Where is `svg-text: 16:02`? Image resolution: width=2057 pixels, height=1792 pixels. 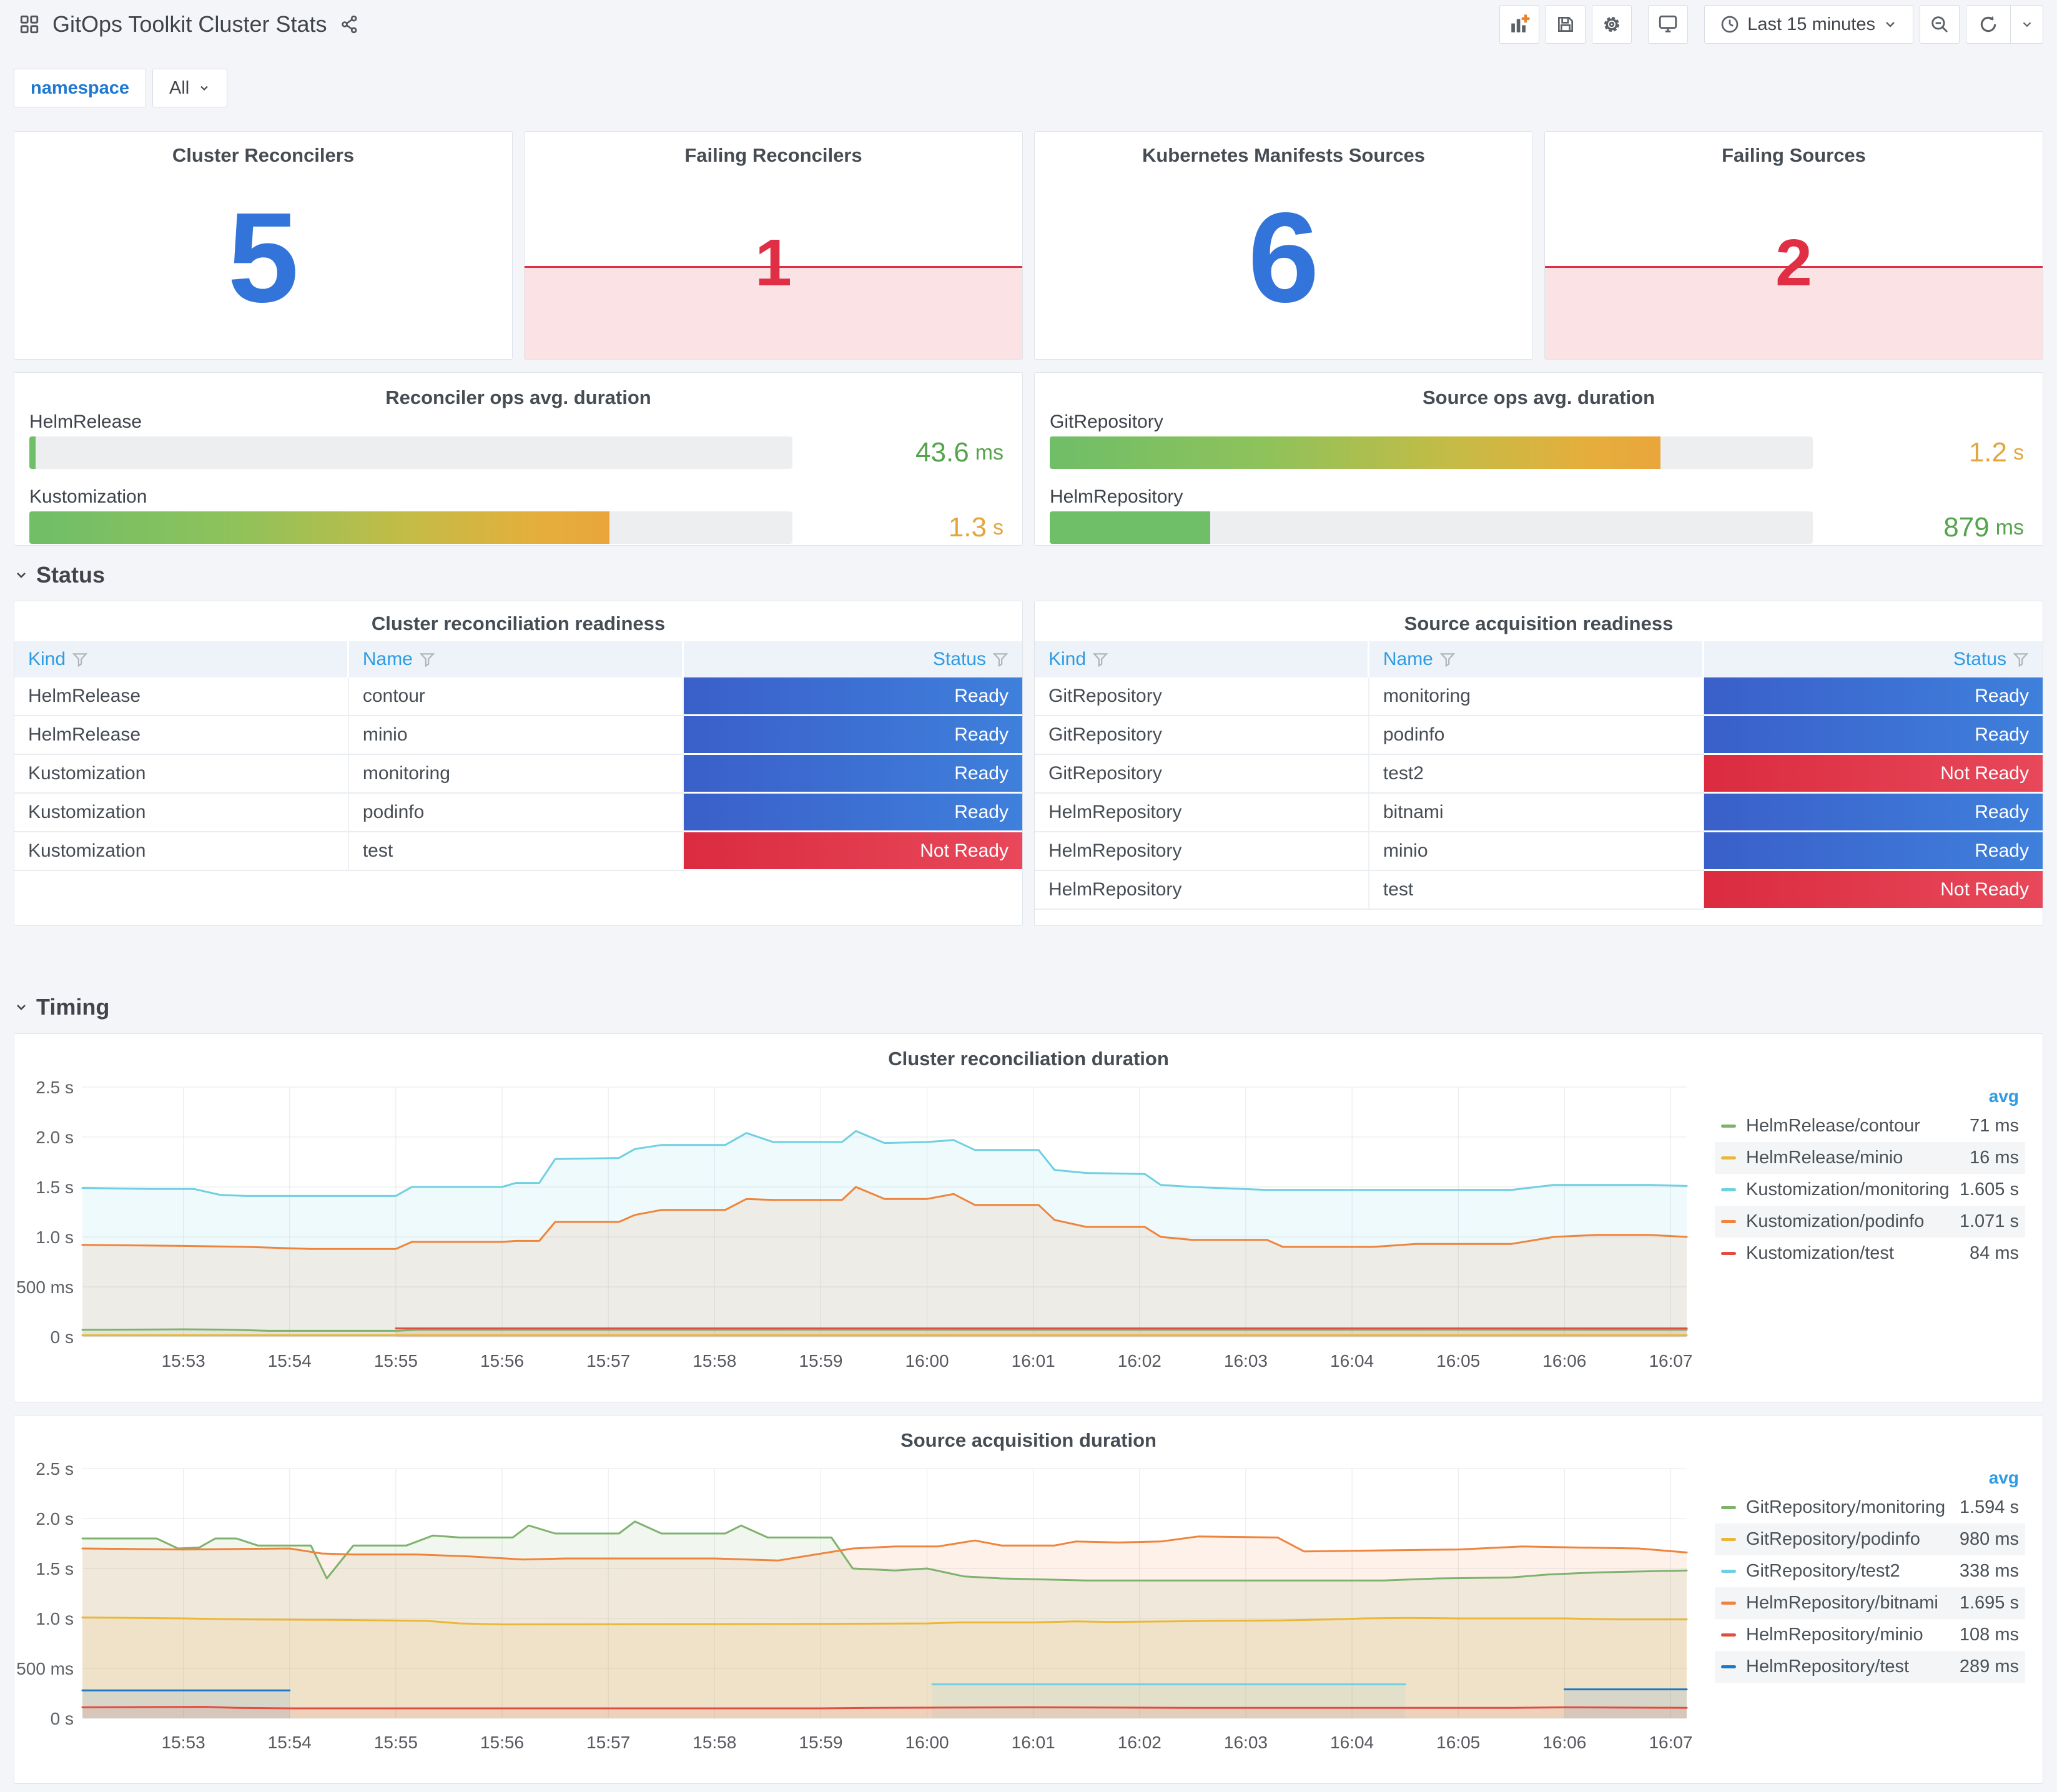
svg-text: 16:02 is located at coordinates (1140, 1361).